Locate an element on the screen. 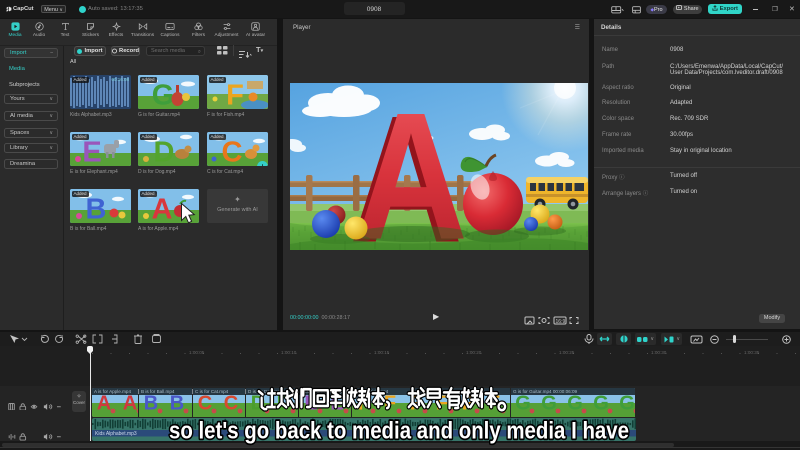 This screenshot has width=800, height=450. svg-text: G is located at coordinates (163, 95).